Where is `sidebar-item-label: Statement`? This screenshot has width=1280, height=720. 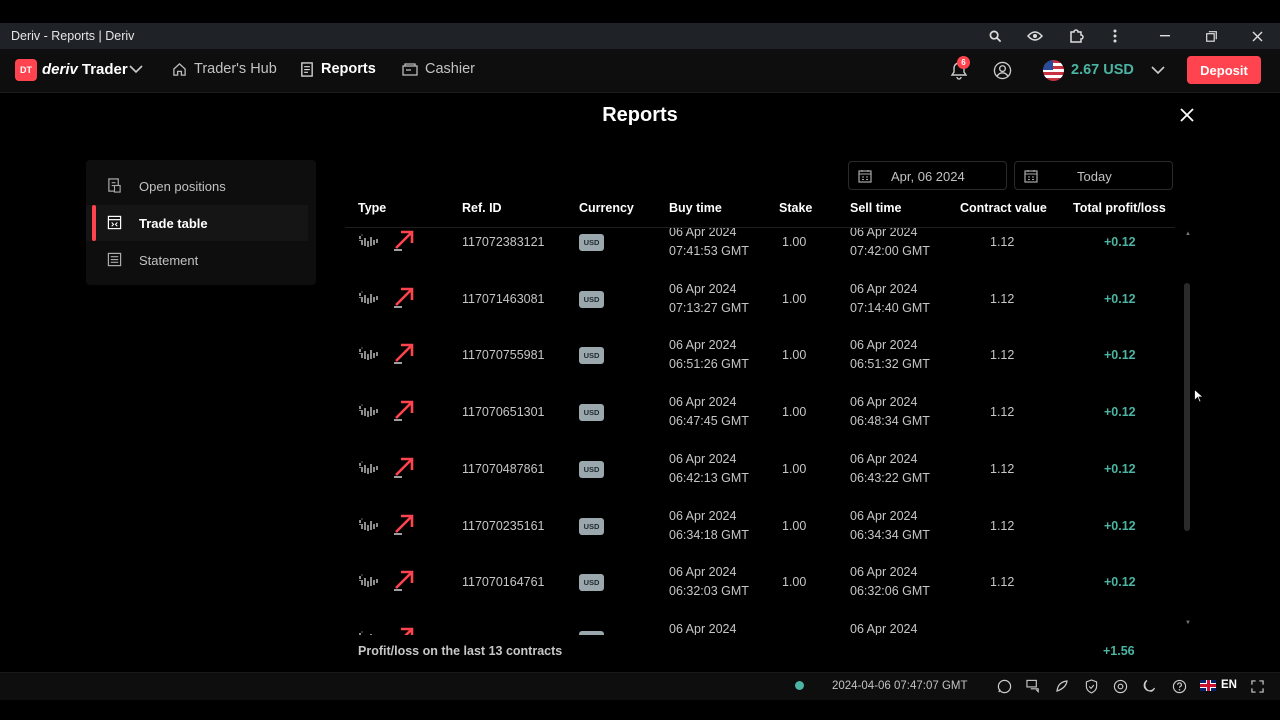 sidebar-item-label: Statement is located at coordinates (169, 260).